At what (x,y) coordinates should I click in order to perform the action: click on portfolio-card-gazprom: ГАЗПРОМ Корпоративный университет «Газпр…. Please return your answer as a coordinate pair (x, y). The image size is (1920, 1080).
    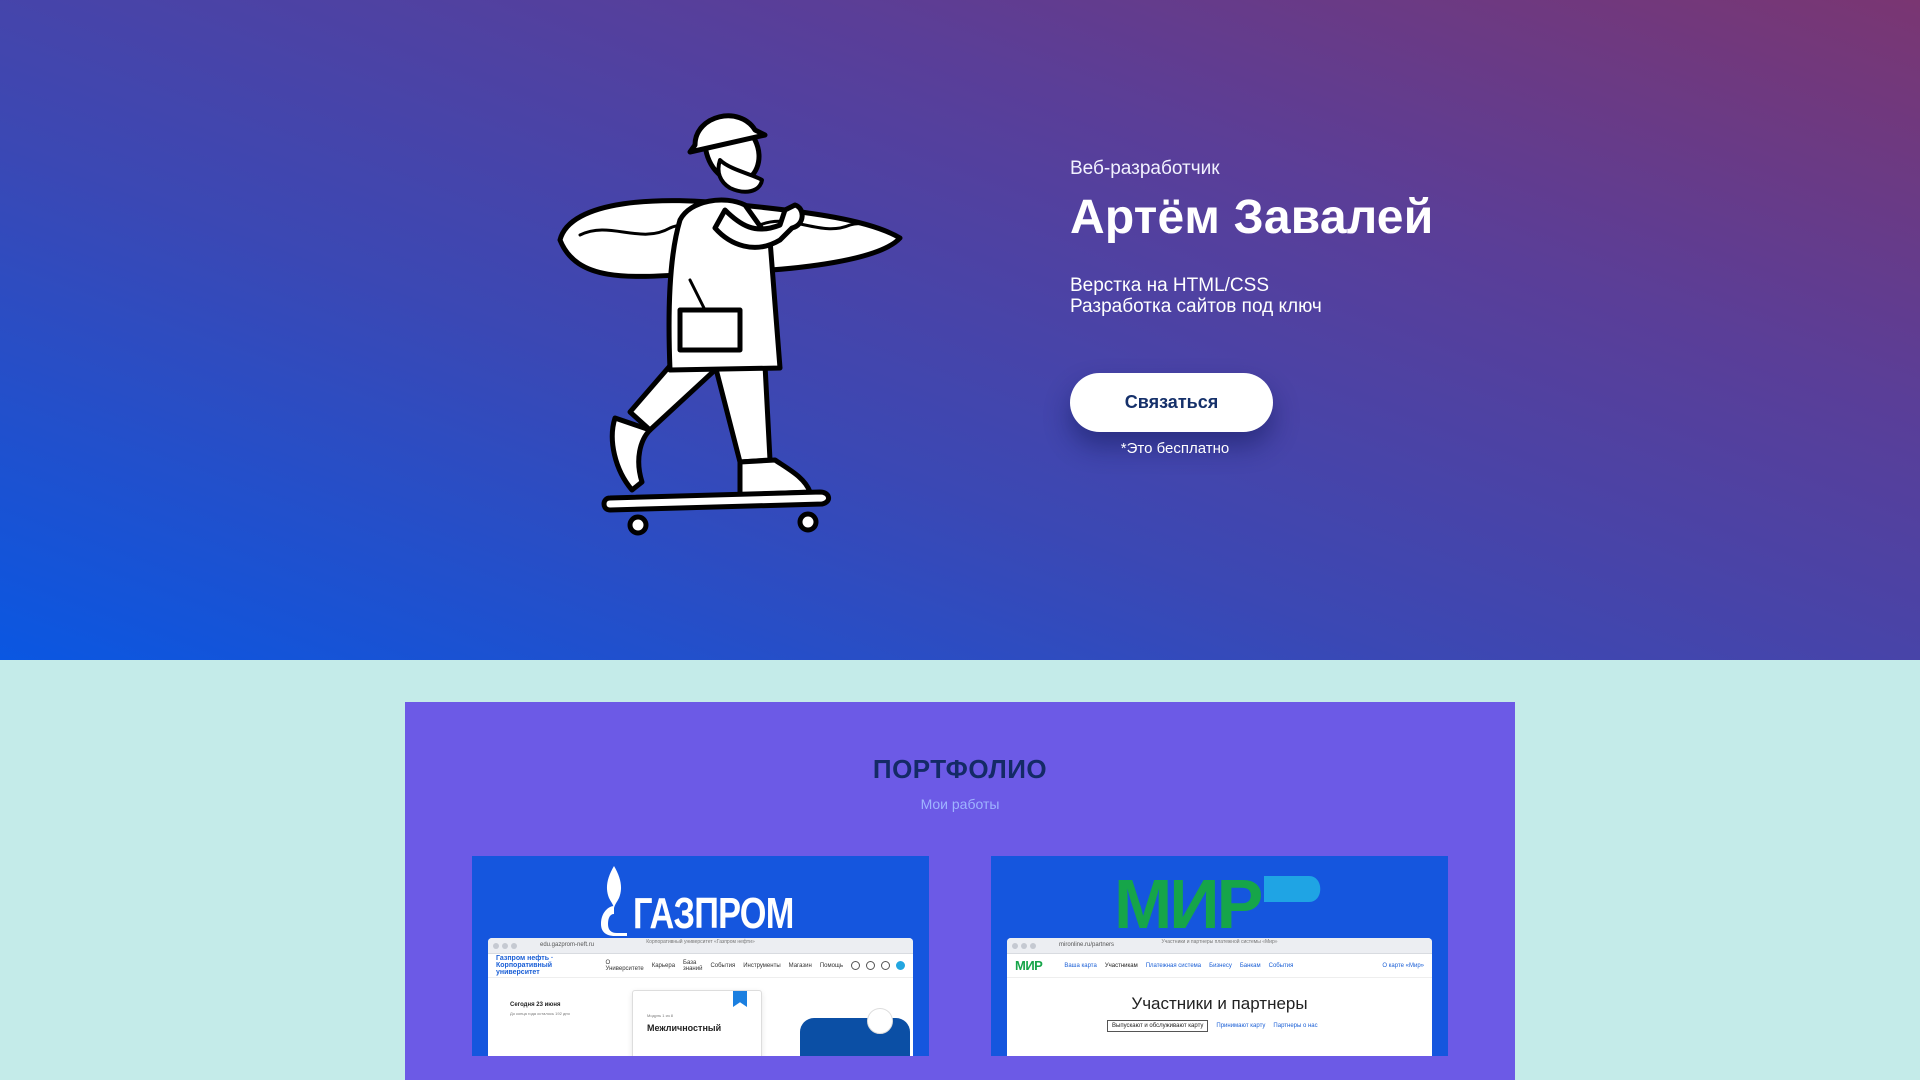
    Looking at the image, I should click on (700, 956).